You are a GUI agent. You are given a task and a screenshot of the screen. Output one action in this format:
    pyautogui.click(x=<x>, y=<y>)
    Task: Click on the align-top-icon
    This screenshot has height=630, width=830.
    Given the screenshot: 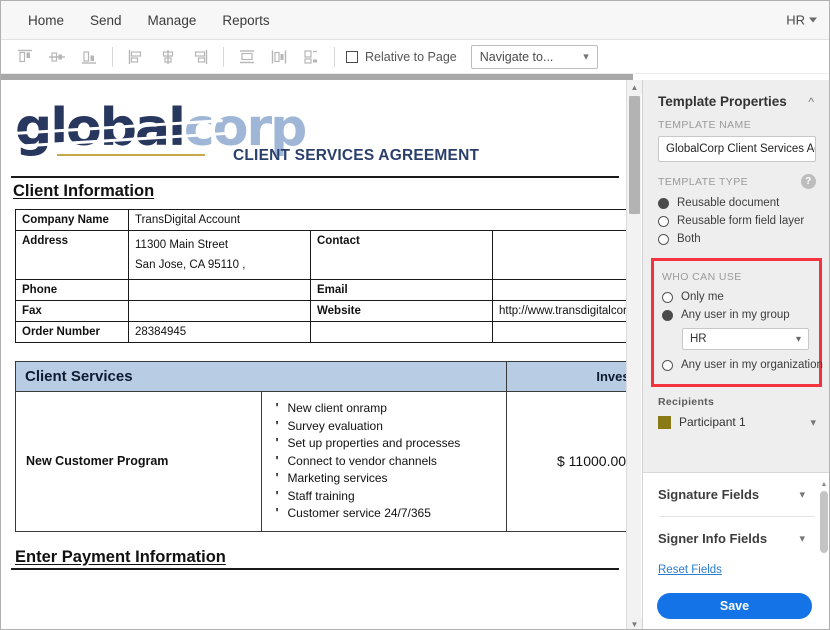 What is the action you would take?
    pyautogui.click(x=25, y=57)
    